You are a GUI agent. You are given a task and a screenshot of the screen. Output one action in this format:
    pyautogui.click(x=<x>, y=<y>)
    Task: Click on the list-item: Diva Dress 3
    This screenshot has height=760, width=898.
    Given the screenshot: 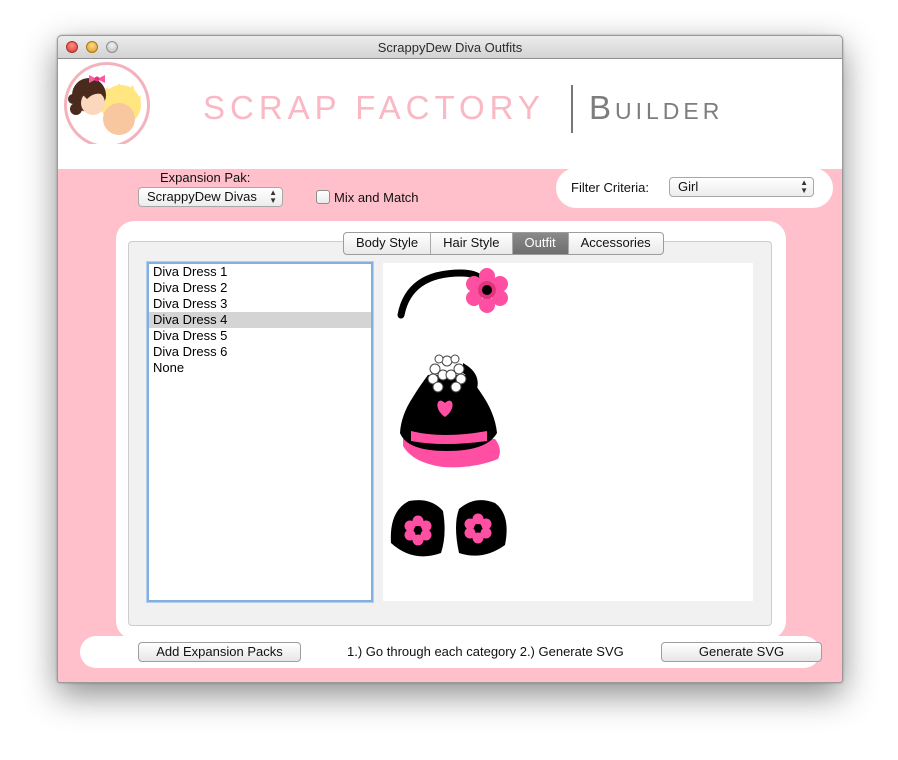 What is the action you would take?
    pyautogui.click(x=260, y=304)
    